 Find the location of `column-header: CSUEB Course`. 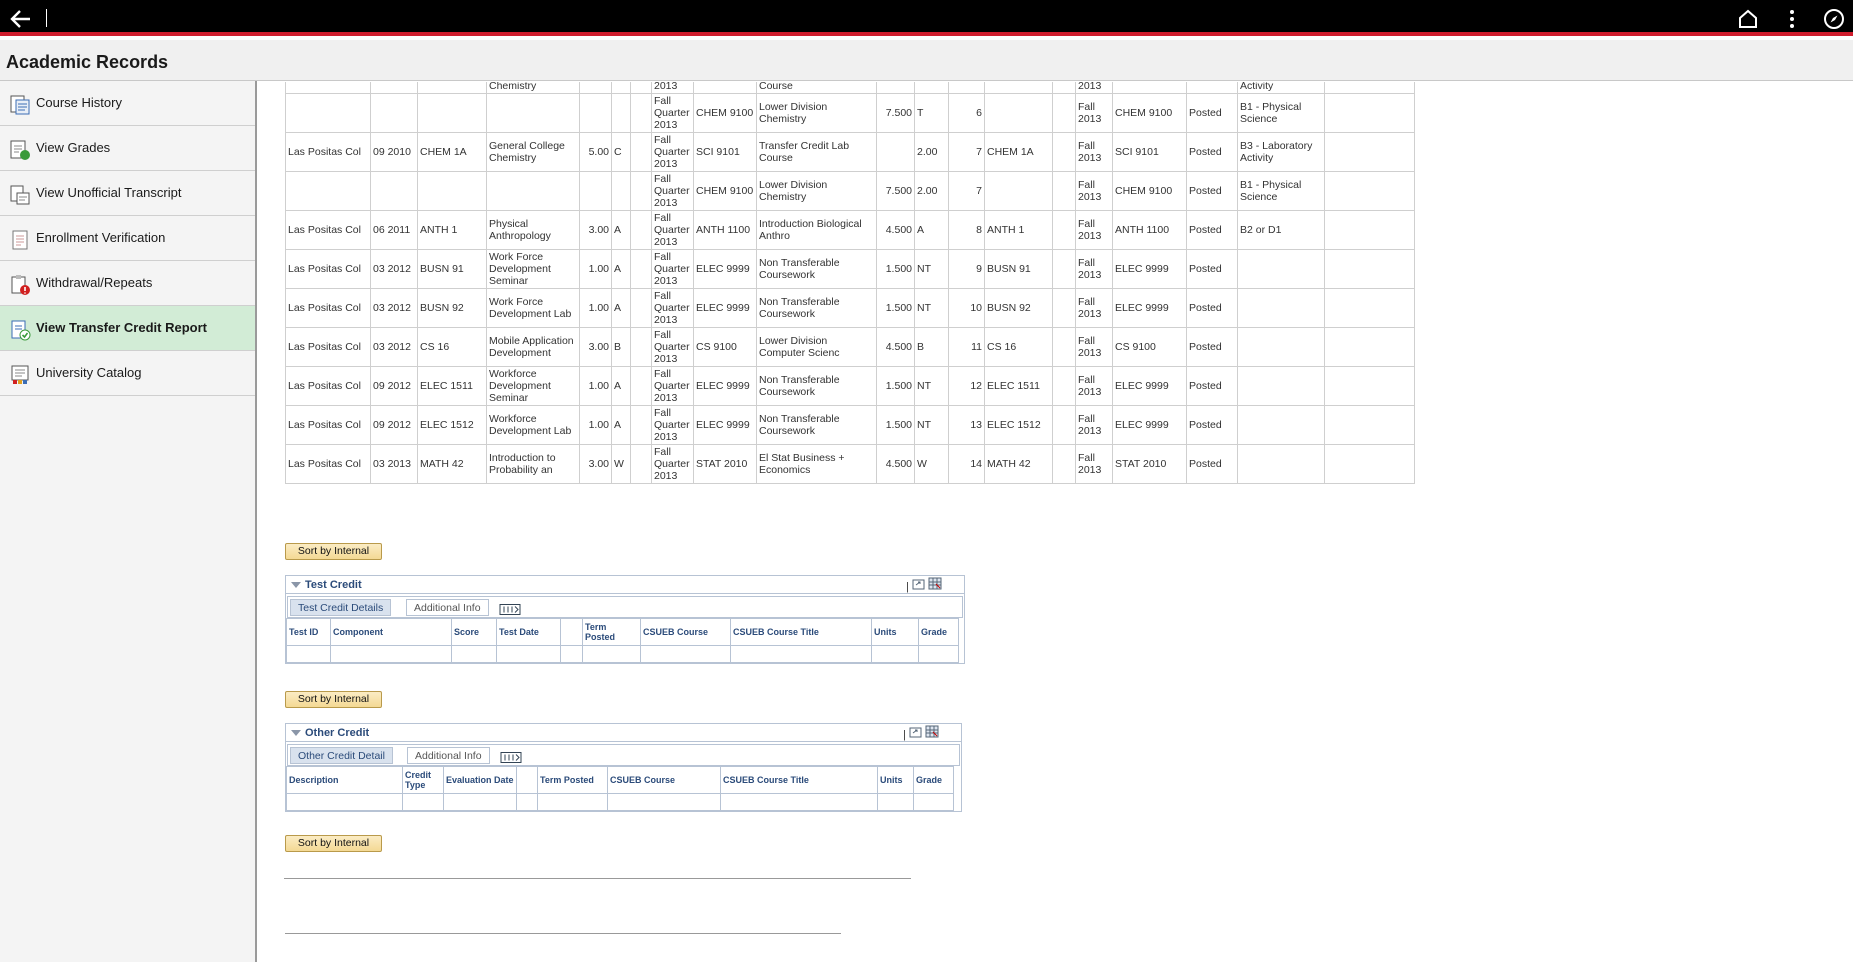

column-header: CSUEB Course is located at coordinates (685, 632).